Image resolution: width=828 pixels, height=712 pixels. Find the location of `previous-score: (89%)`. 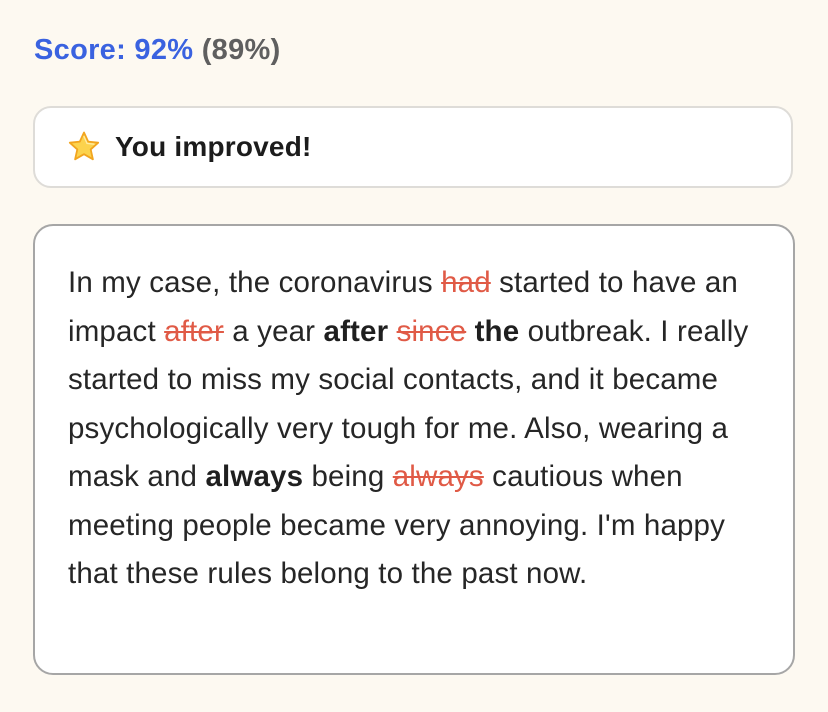

previous-score: (89%) is located at coordinates (241, 50).